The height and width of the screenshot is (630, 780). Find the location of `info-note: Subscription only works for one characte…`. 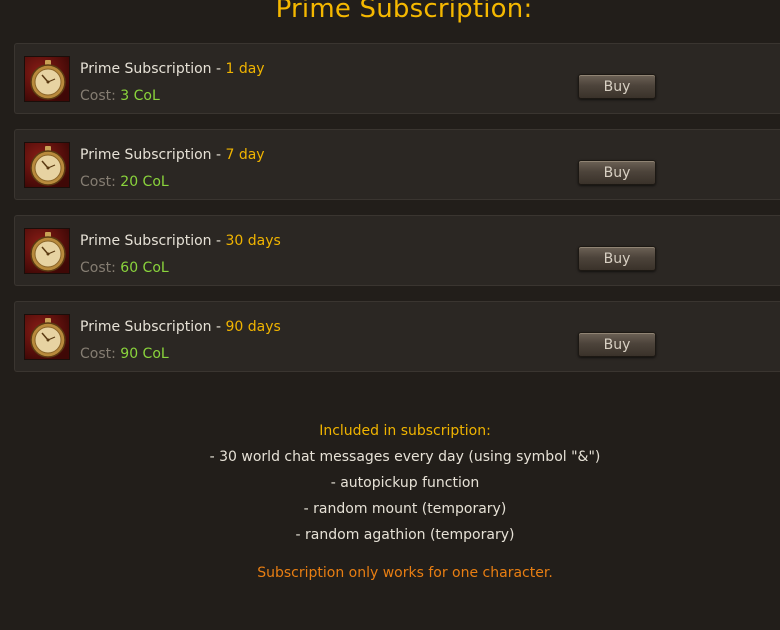

info-note: Subscription only works for one characte… is located at coordinates (405, 573).